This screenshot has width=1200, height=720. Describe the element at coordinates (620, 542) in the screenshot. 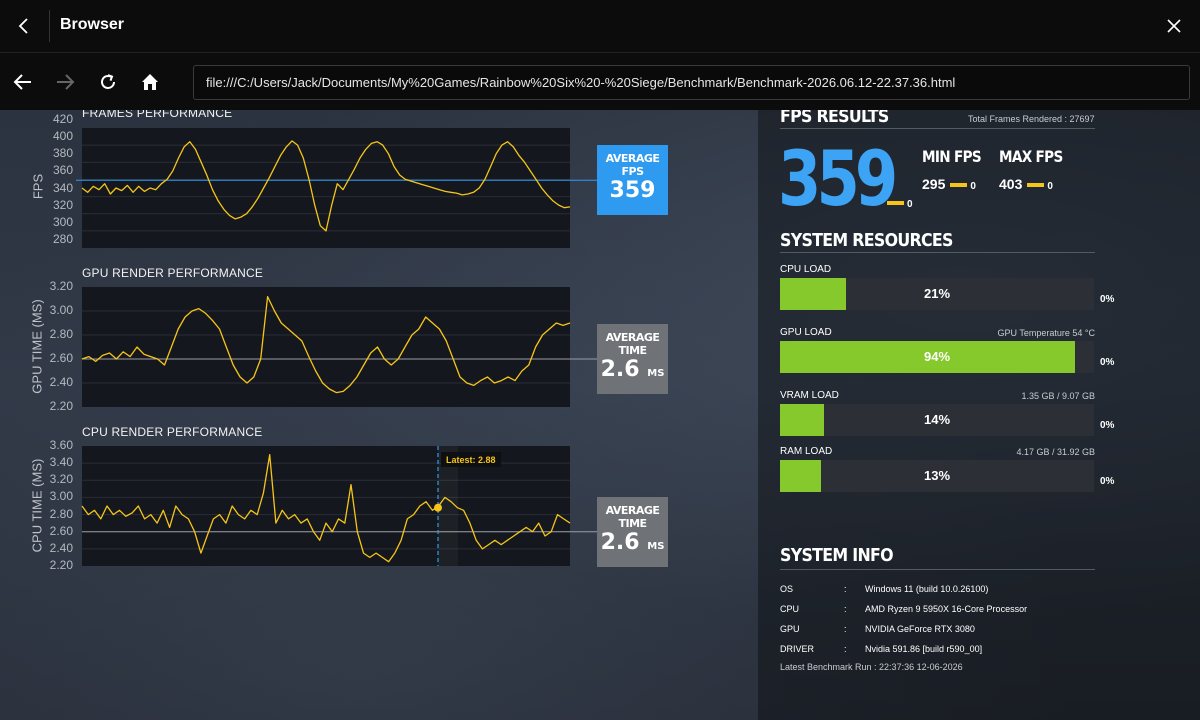

I see `average-cpu-time-number: 2.6` at that location.